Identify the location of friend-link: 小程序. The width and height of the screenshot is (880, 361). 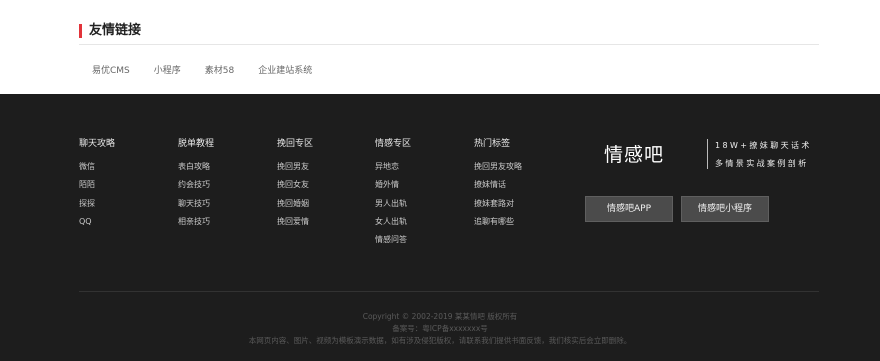
(167, 71).